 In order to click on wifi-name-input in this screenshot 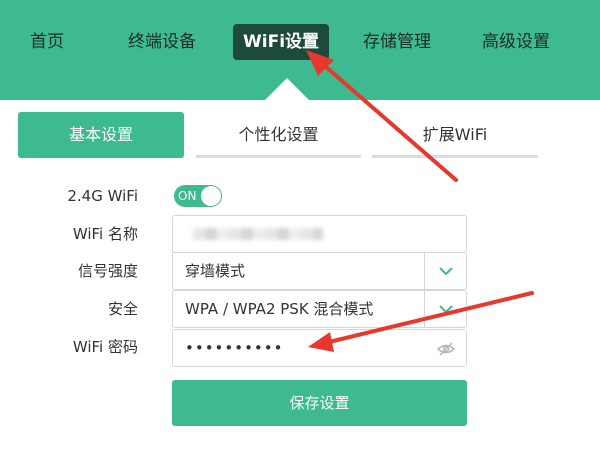, I will do `click(319, 234)`.